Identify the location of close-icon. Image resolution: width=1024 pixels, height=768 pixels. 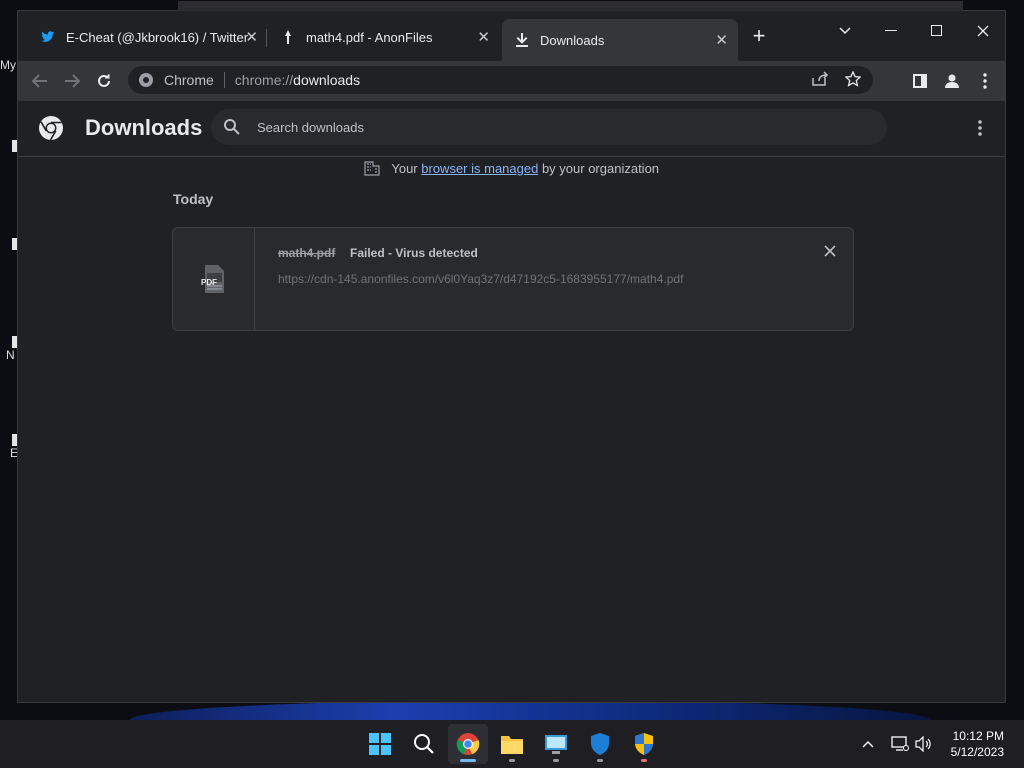
(983, 31).